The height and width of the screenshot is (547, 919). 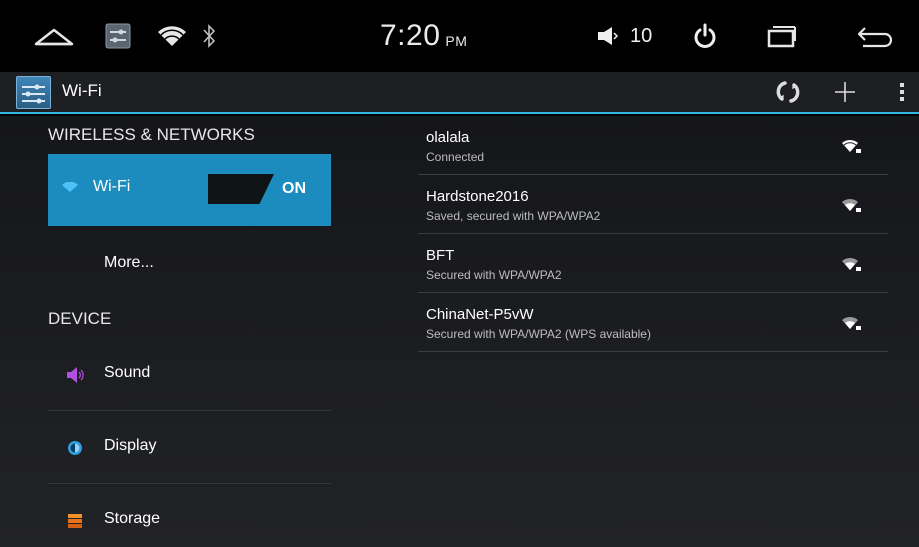 I want to click on sidebar-item-storage: Storage, so click(x=189, y=516).